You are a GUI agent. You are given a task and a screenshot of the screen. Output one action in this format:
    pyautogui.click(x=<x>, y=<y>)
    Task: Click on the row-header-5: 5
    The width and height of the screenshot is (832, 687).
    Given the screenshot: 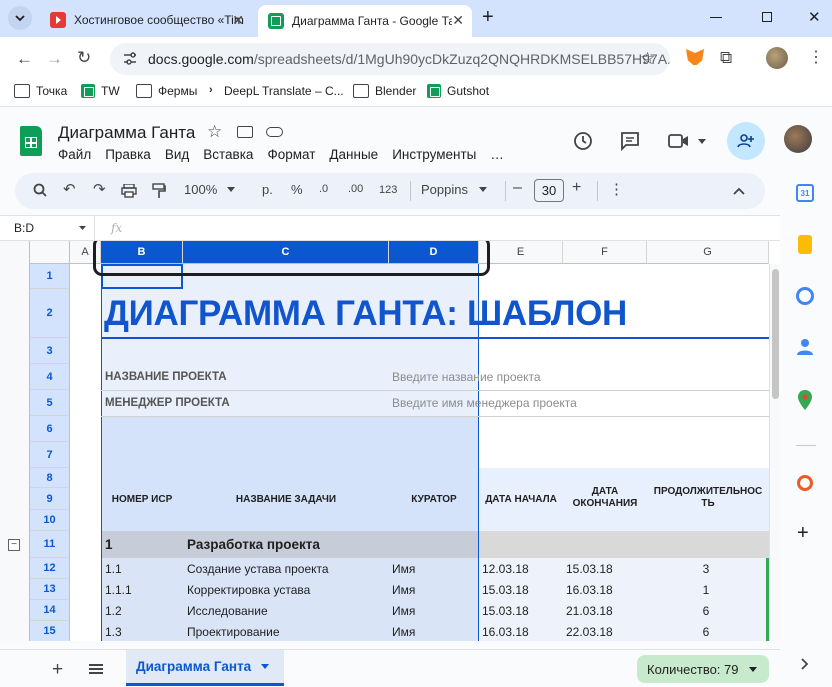 What is the action you would take?
    pyautogui.click(x=50, y=403)
    